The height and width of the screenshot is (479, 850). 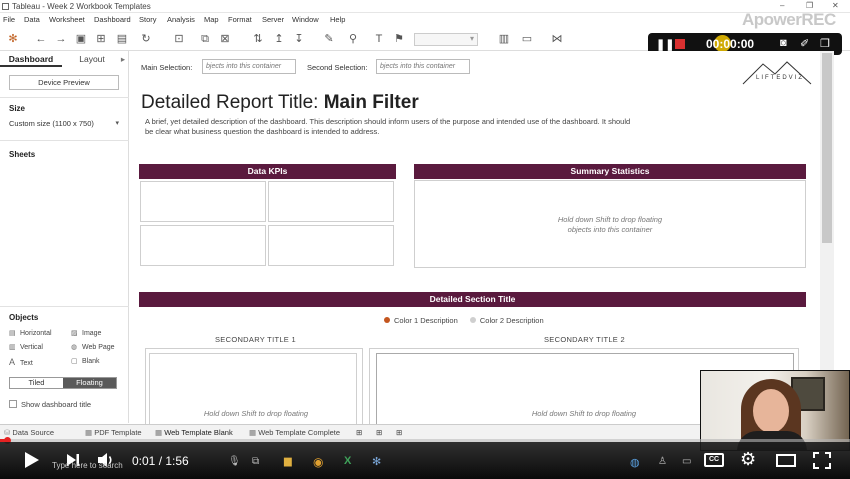 What do you see at coordinates (809, 5) in the screenshot?
I see `maximize-icon: ❐` at bounding box center [809, 5].